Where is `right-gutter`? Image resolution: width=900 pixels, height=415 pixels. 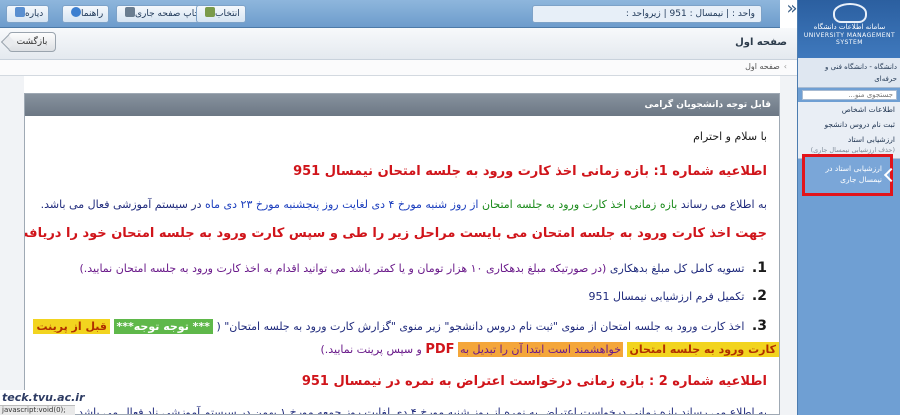 right-gutter is located at coordinates (788, 245).